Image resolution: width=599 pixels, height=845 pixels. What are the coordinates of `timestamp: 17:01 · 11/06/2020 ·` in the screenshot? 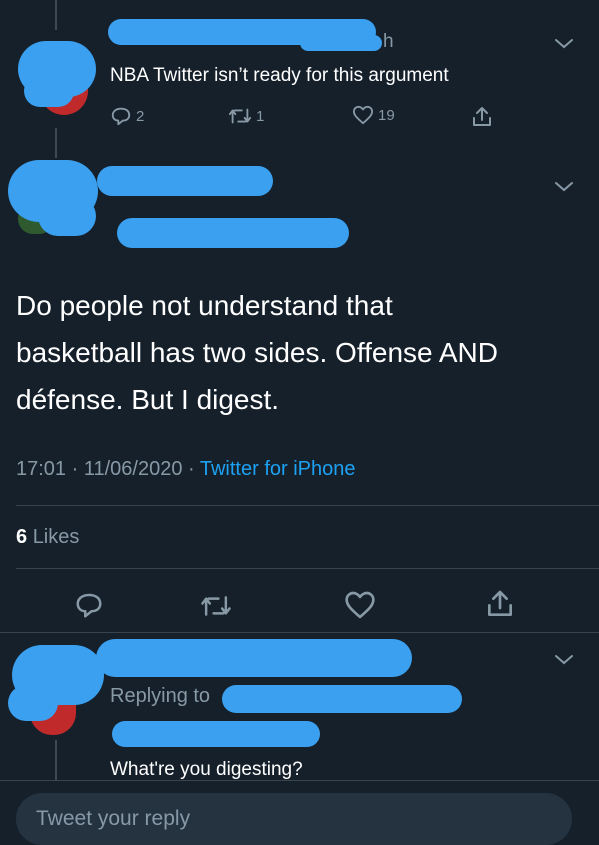 It's located at (108, 469).